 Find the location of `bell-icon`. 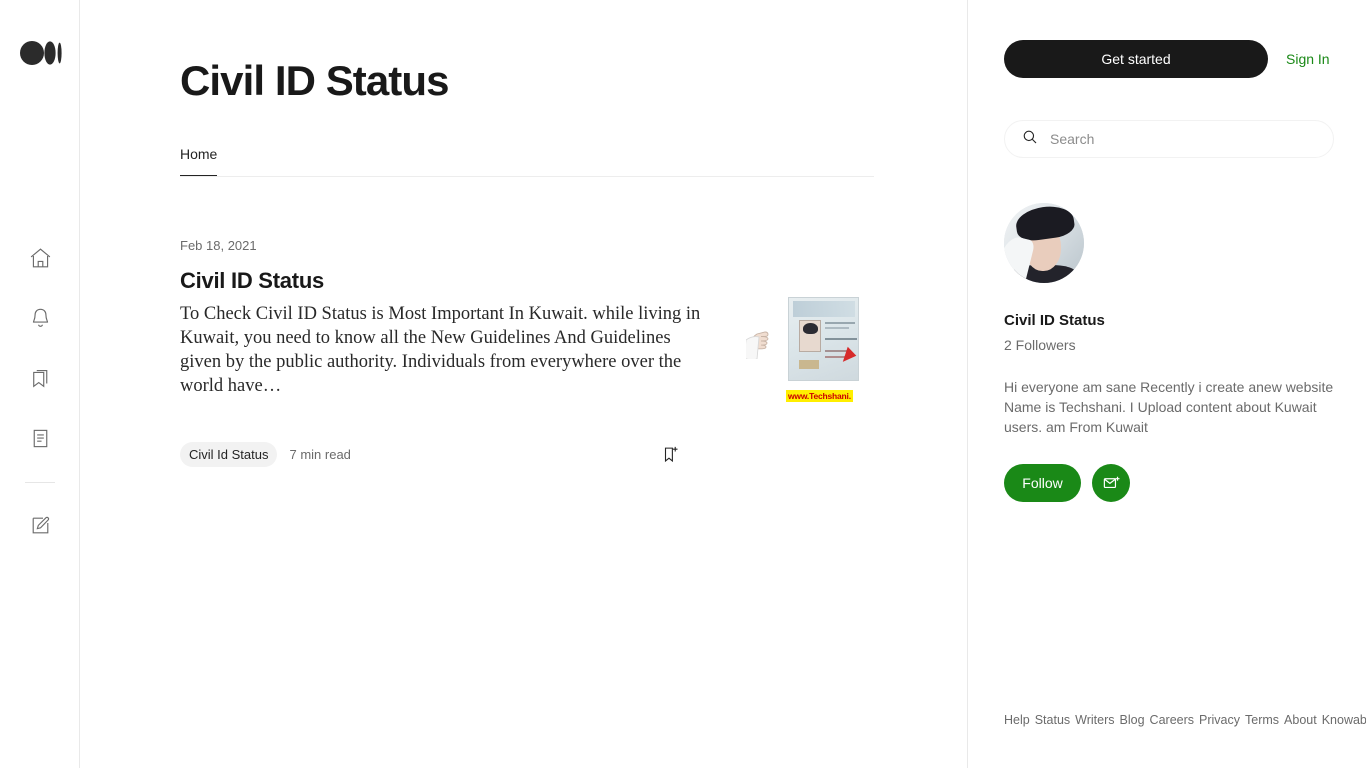

bell-icon is located at coordinates (40, 318).